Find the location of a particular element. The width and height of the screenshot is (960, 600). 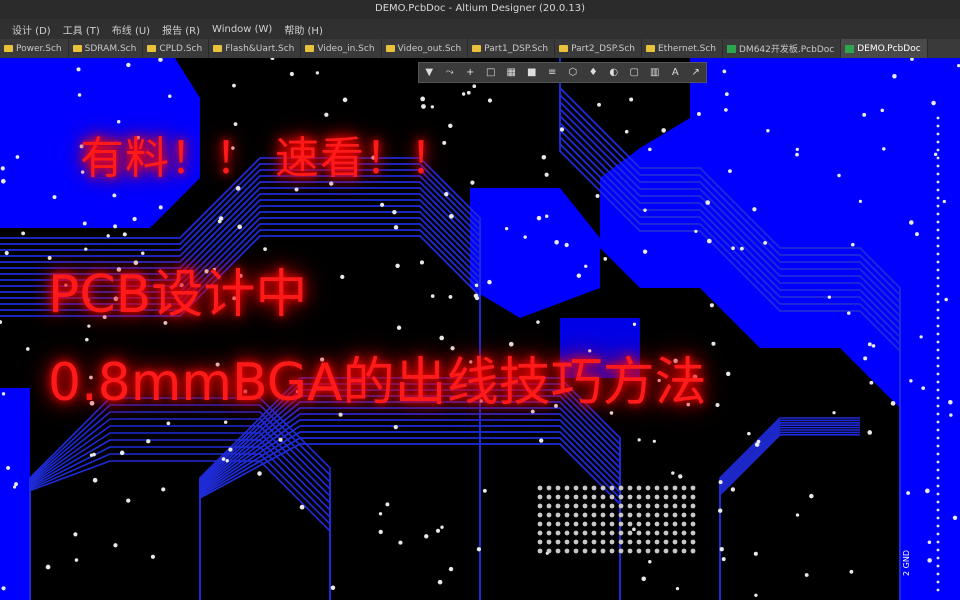

rect-icon: □ is located at coordinates (491, 72).